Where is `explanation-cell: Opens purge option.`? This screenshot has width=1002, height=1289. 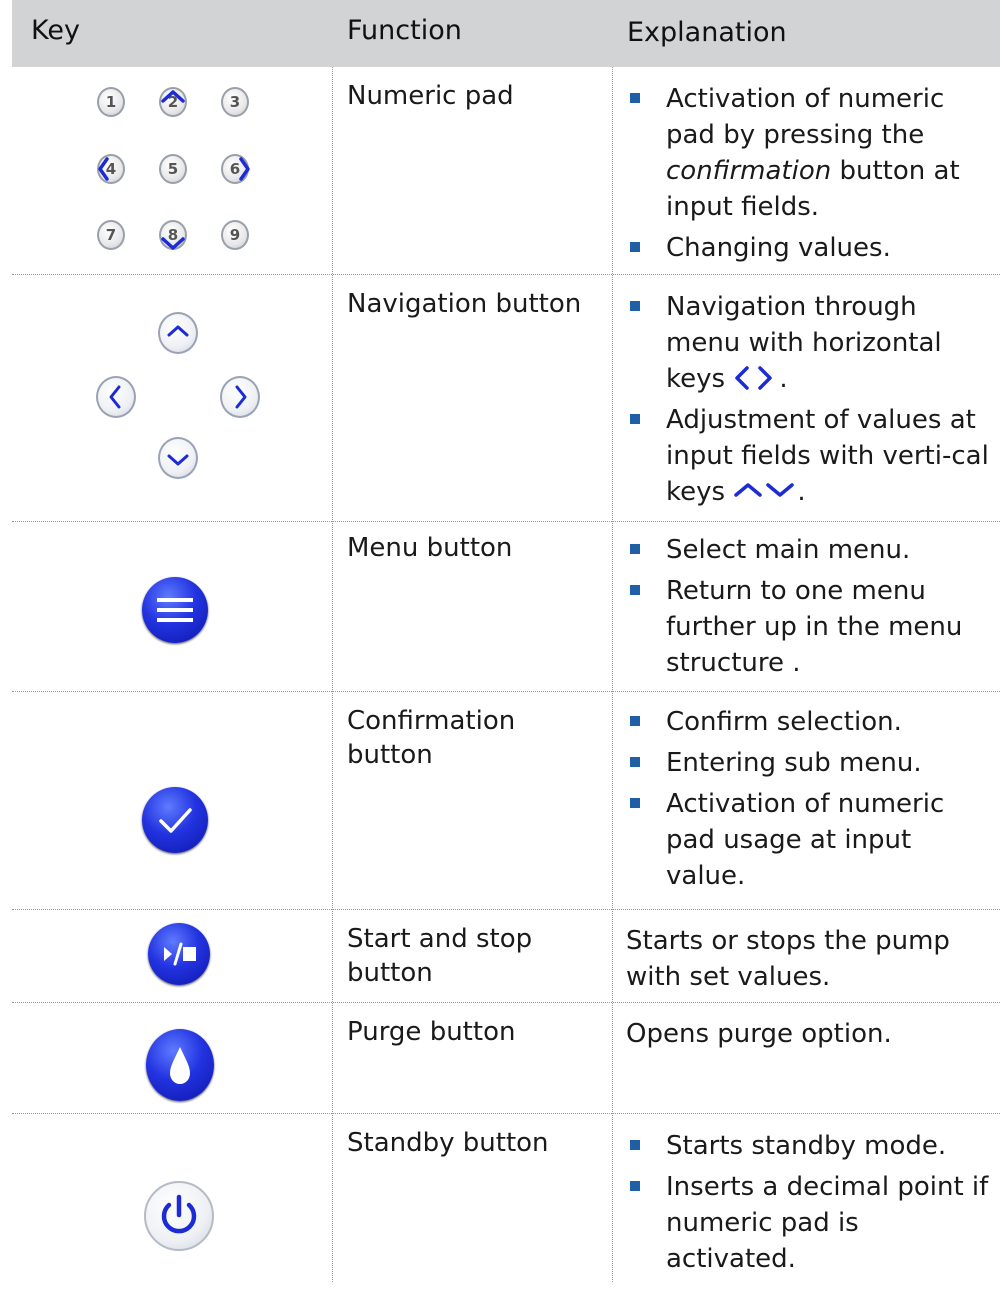 explanation-cell: Opens purge option. is located at coordinates (811, 1034).